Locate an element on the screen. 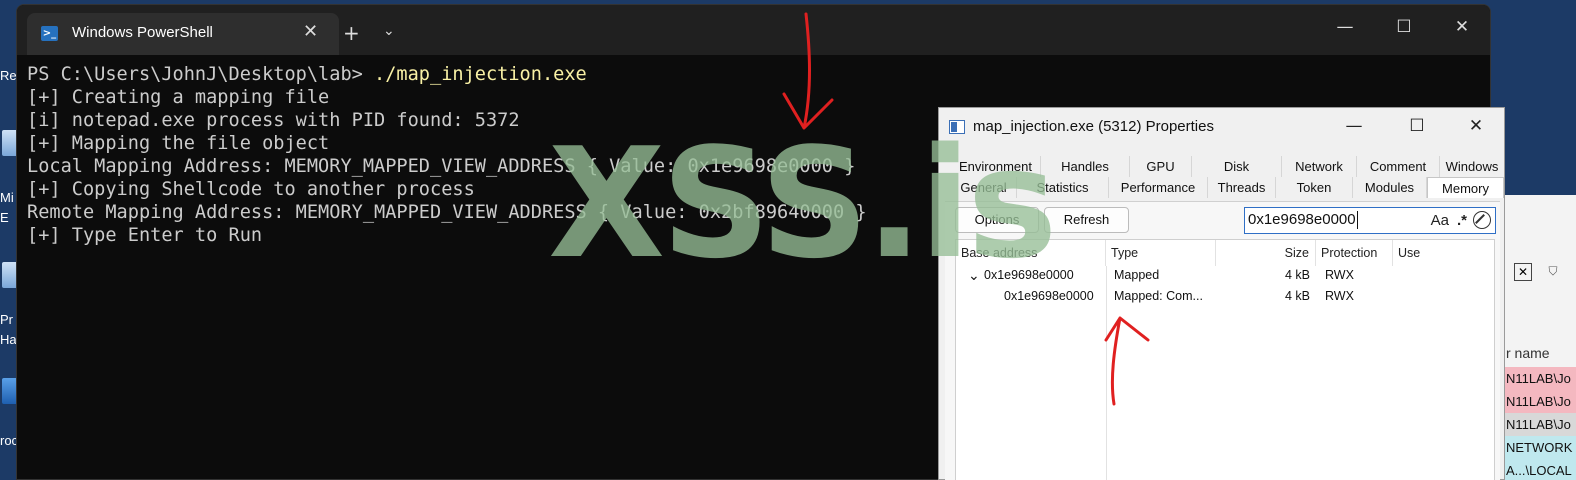  window-icon is located at coordinates (957, 127).